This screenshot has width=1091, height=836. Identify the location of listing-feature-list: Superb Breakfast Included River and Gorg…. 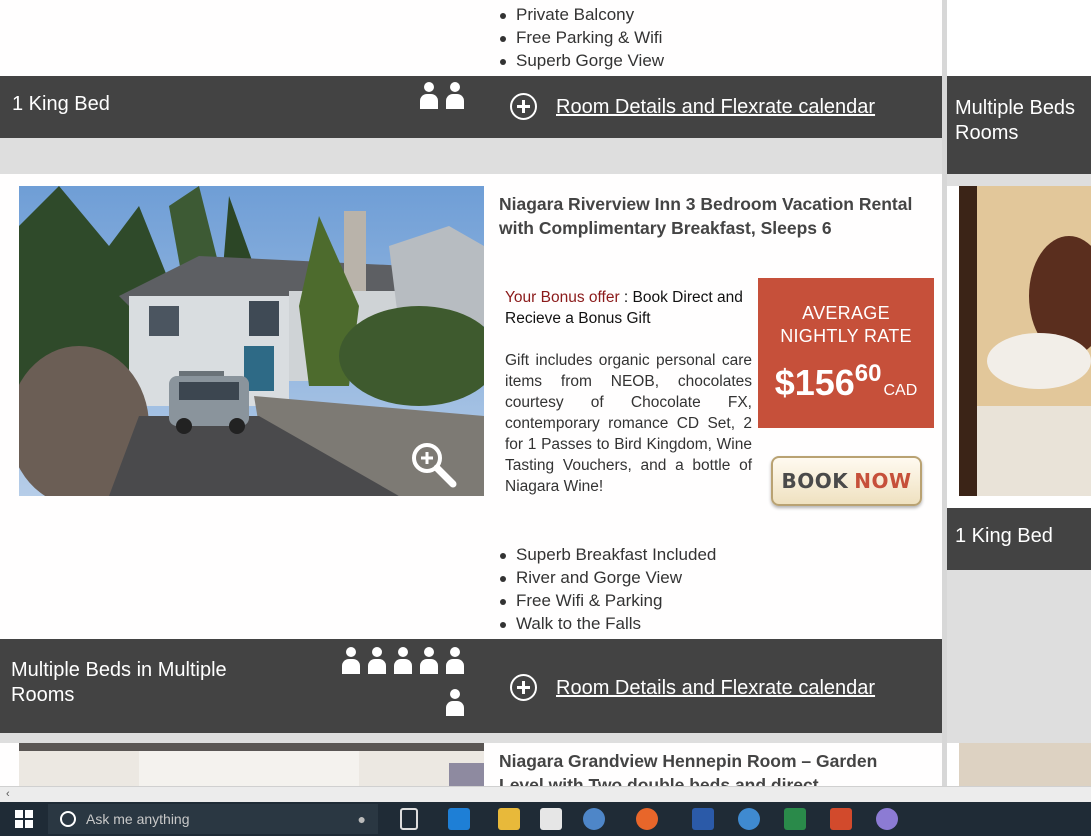
(607, 589).